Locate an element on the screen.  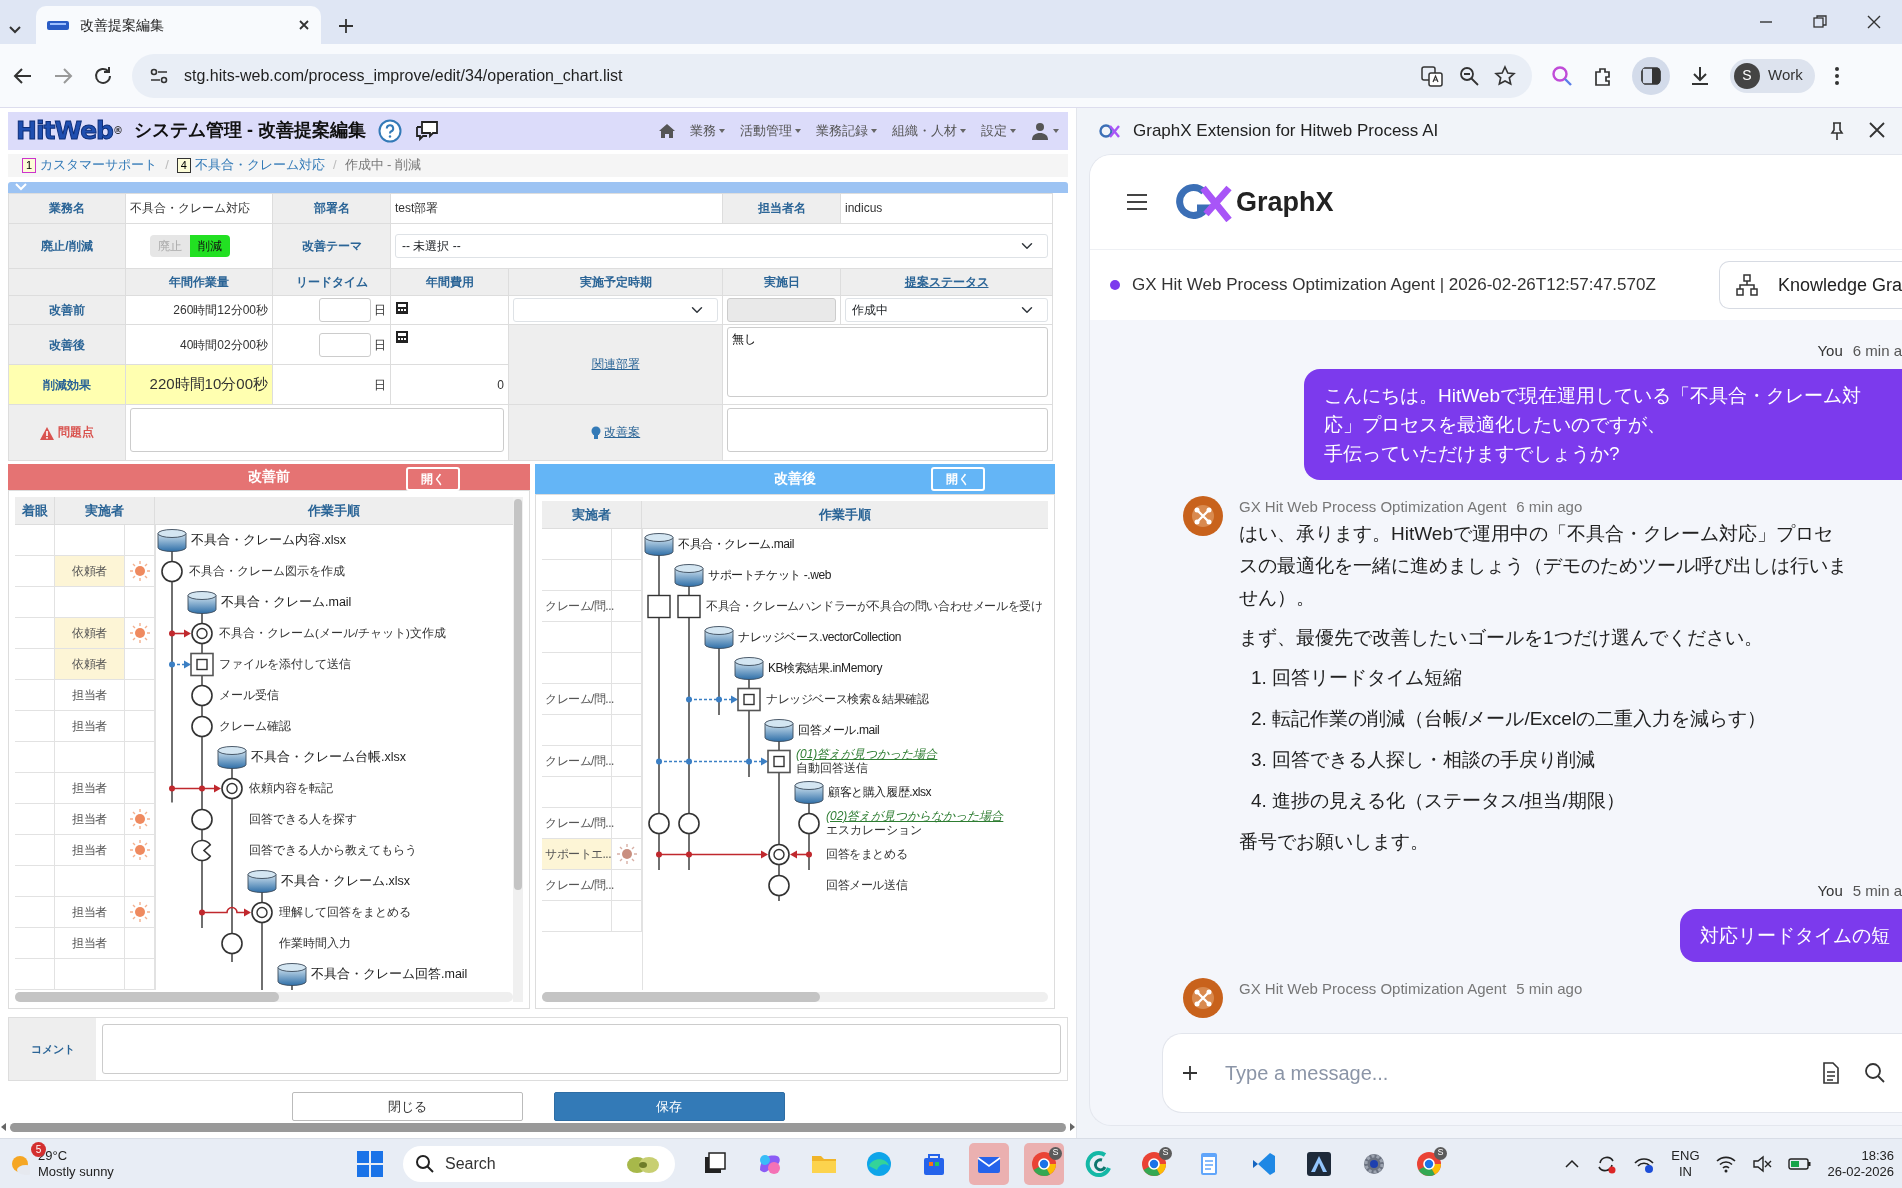
windows-icon is located at coordinates (370, 1163).